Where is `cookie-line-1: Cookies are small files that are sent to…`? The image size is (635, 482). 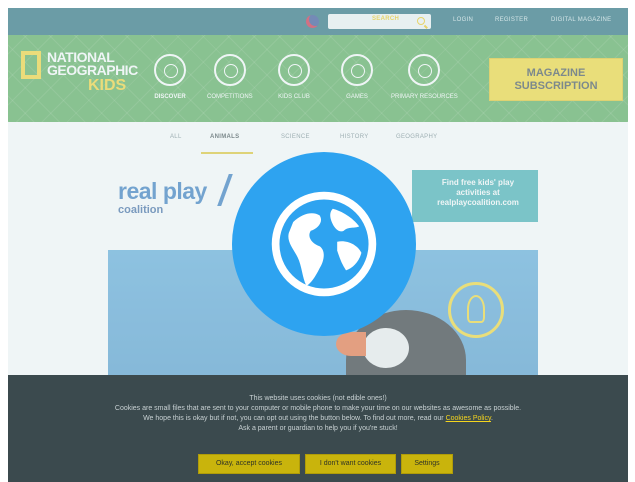
cookie-line-1: Cookies are small files that are sent to… is located at coordinates (318, 408).